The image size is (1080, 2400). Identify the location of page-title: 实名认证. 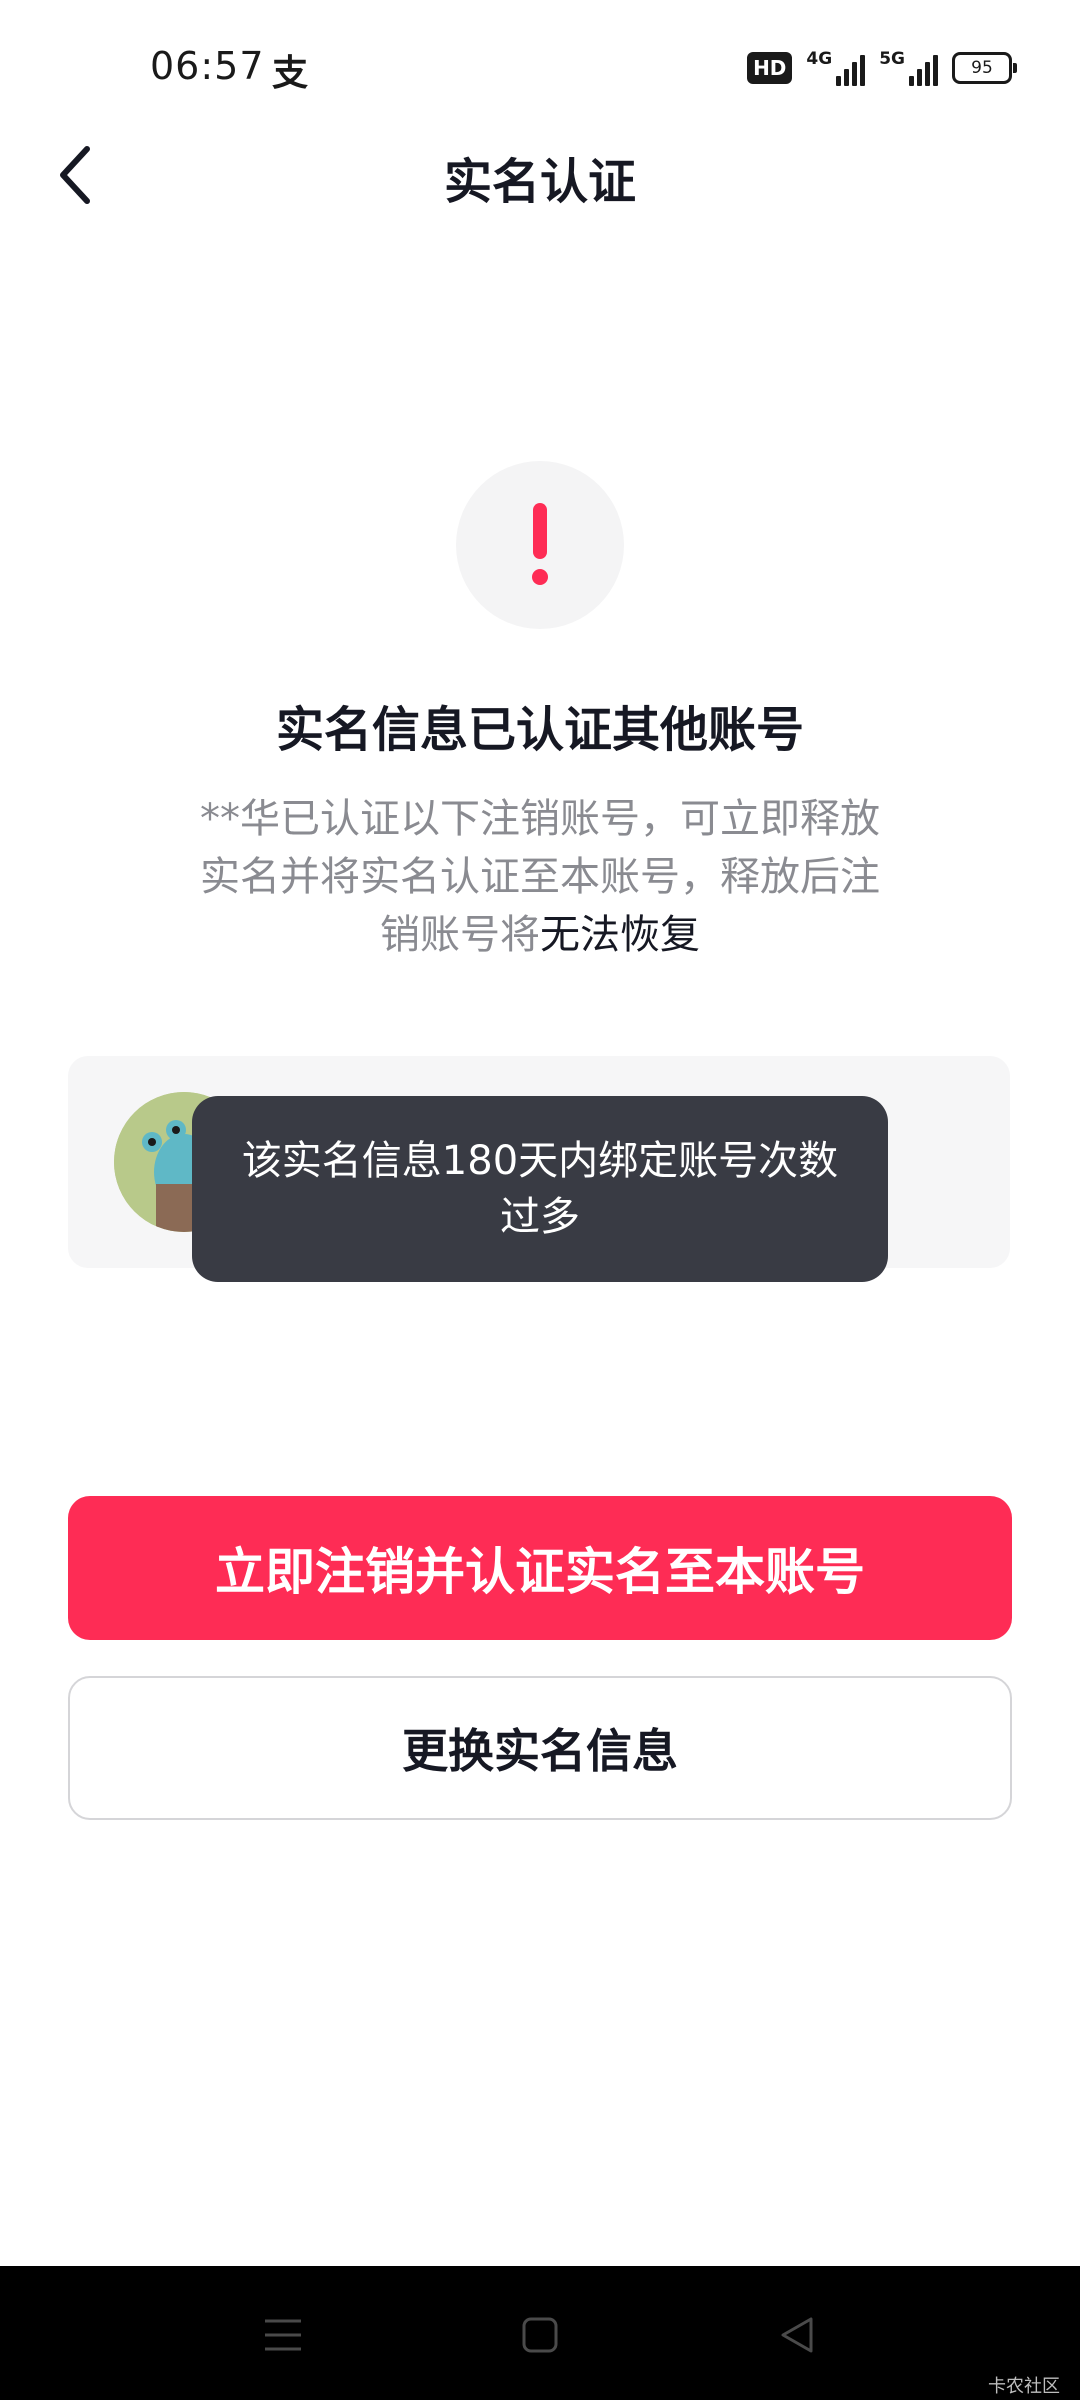
(539, 182).